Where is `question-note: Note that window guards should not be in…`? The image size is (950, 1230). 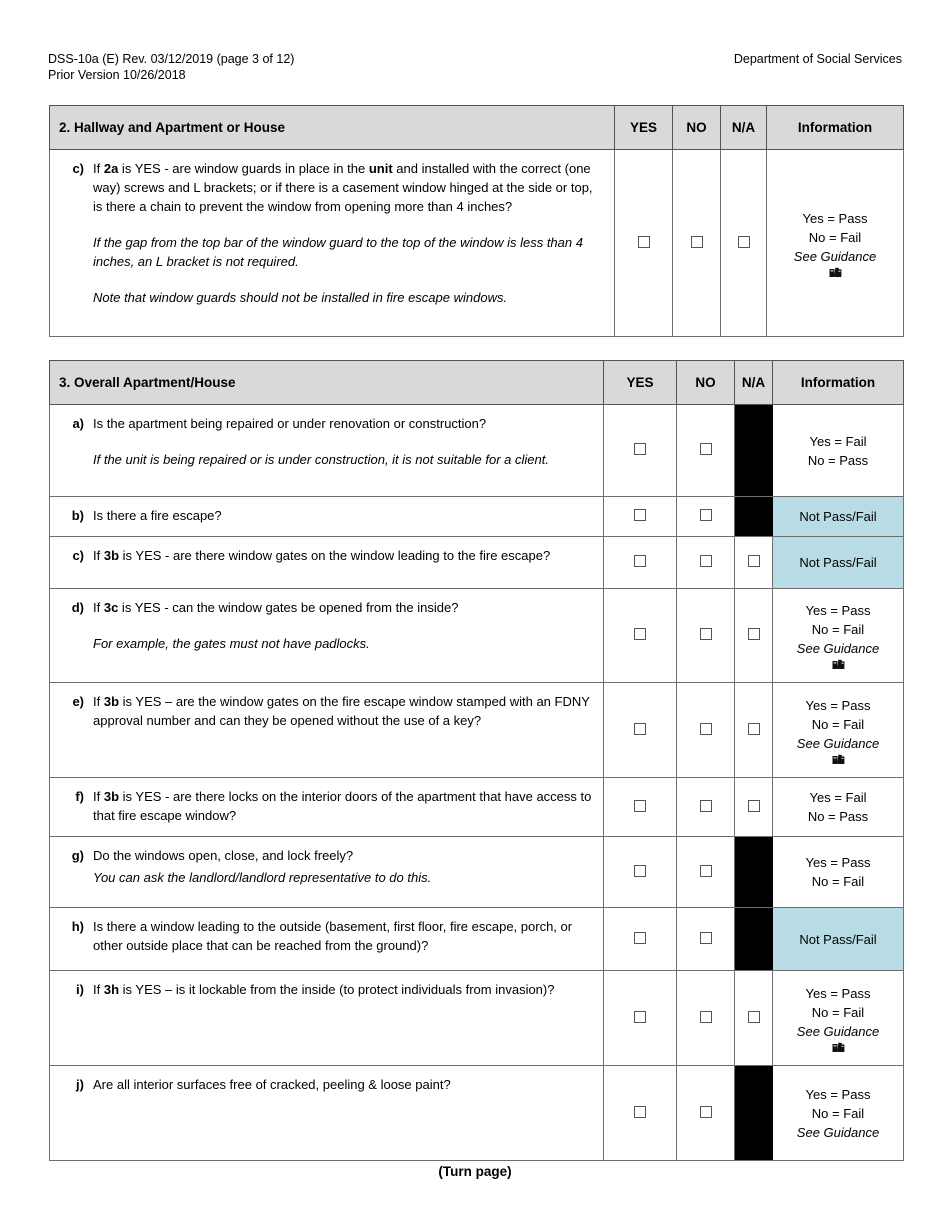
question-note: Note that window guards should not be in… is located at coordinates (300, 297).